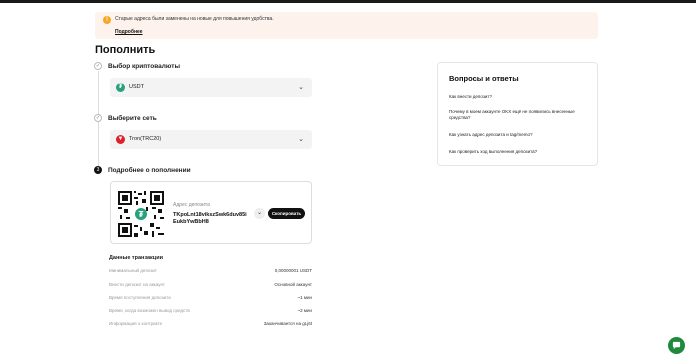 Image resolution: width=696 pixels, height=362 pixels. What do you see at coordinates (211, 139) in the screenshot?
I see `network-select: ▼ Tron(TRC20) ⌄` at bounding box center [211, 139].